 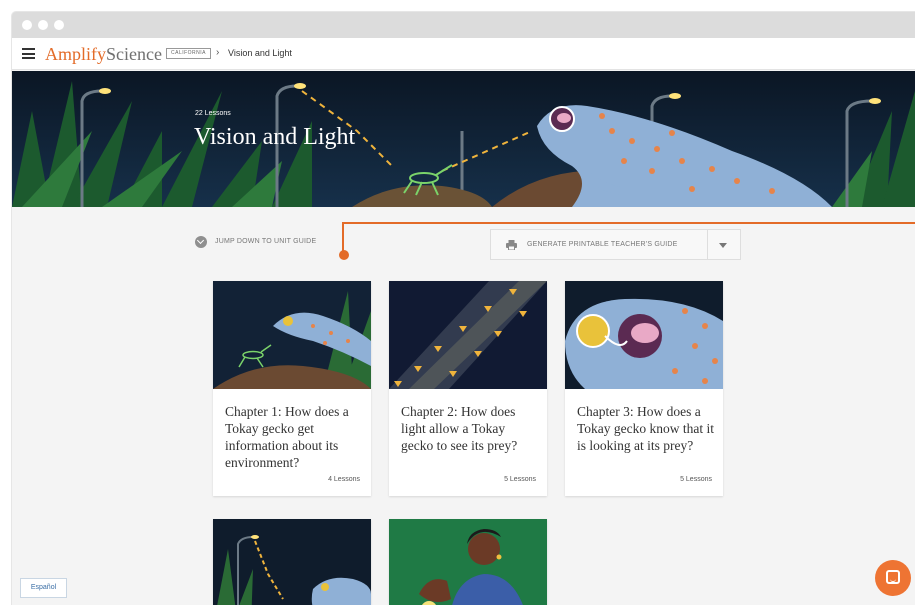 I want to click on teachers-guide-dropdown-button, so click(x=724, y=244).